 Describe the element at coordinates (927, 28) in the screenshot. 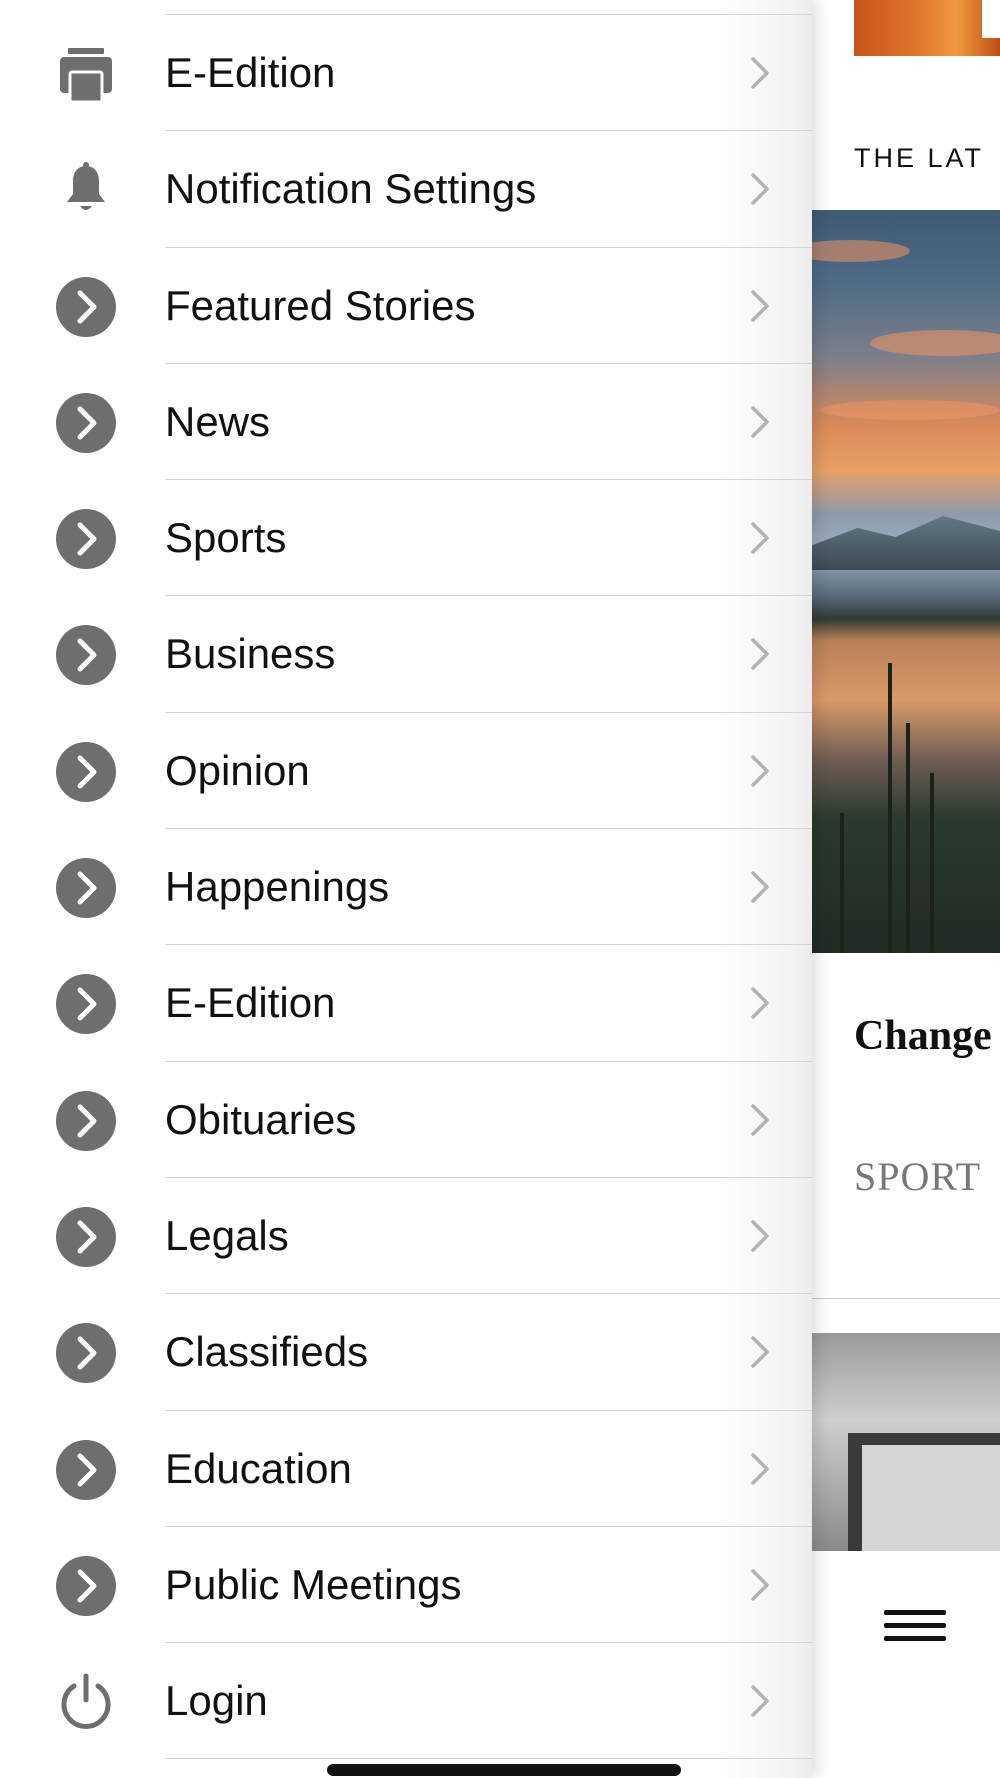

I see `article-image-top` at that location.